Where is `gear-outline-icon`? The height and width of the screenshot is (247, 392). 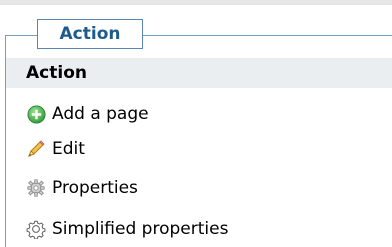
gear-outline-icon is located at coordinates (36, 229).